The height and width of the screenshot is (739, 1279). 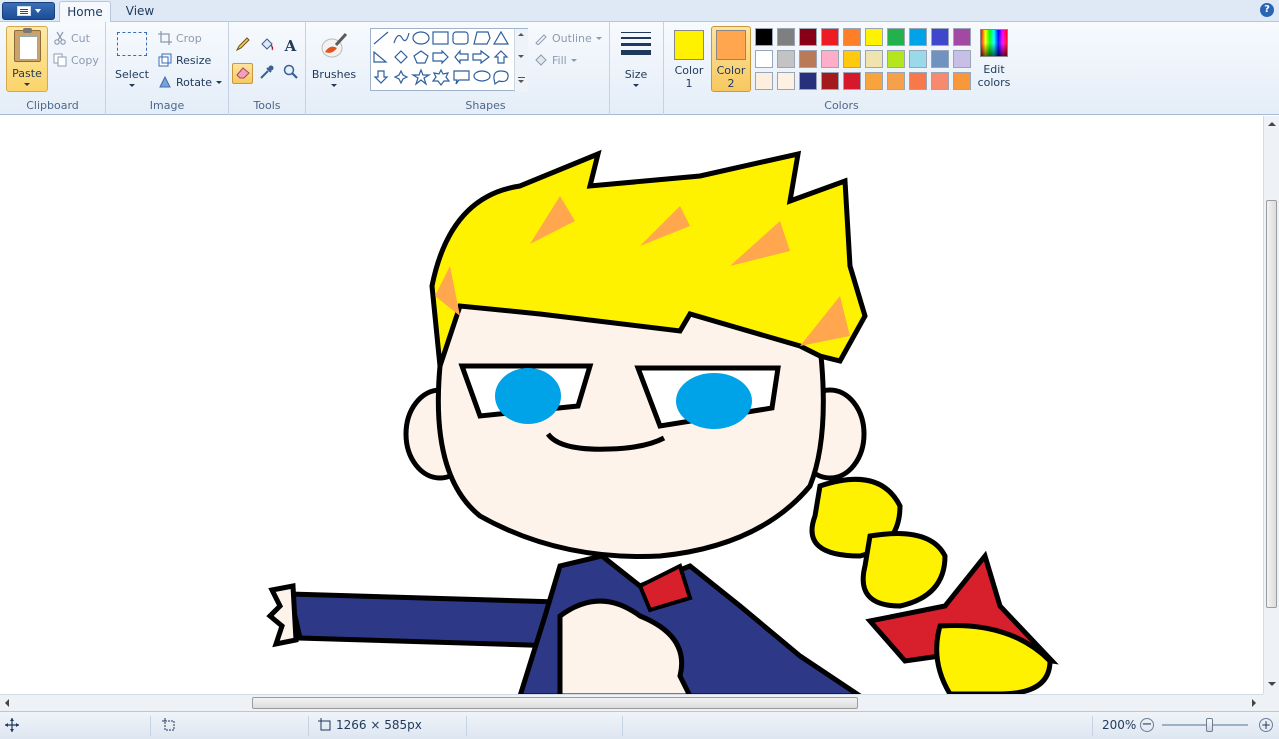 I want to click on zoom-out-icon: −, so click(x=1147, y=725).